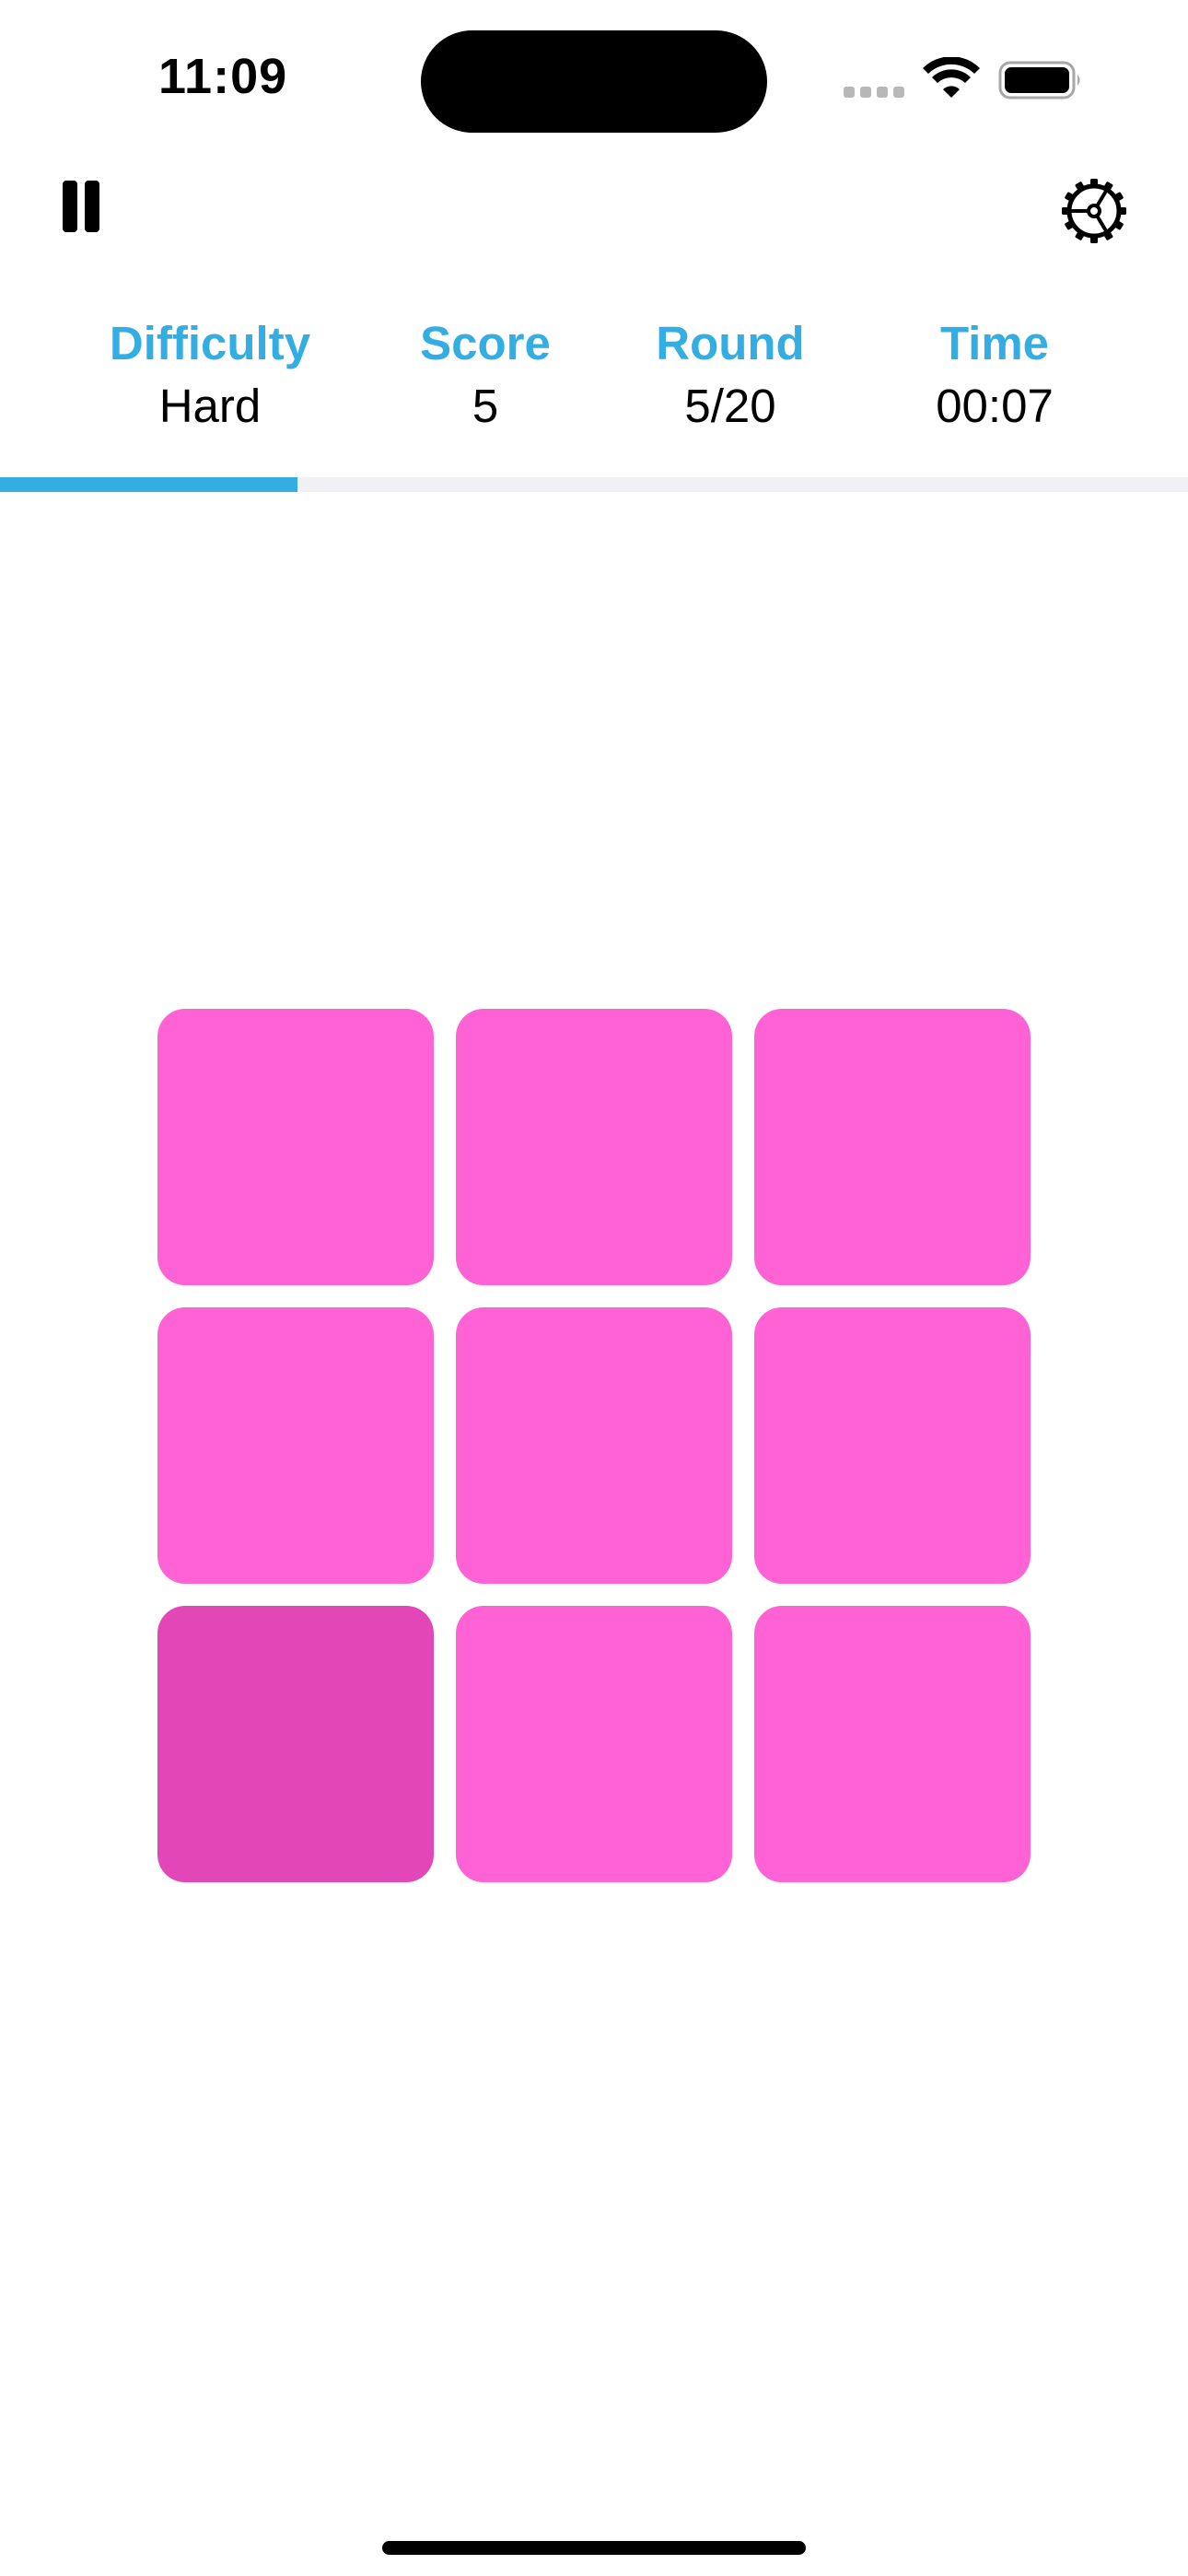 This screenshot has height=2576, width=1188. What do you see at coordinates (874, 92) in the screenshot?
I see `cellular-signal-icon` at bounding box center [874, 92].